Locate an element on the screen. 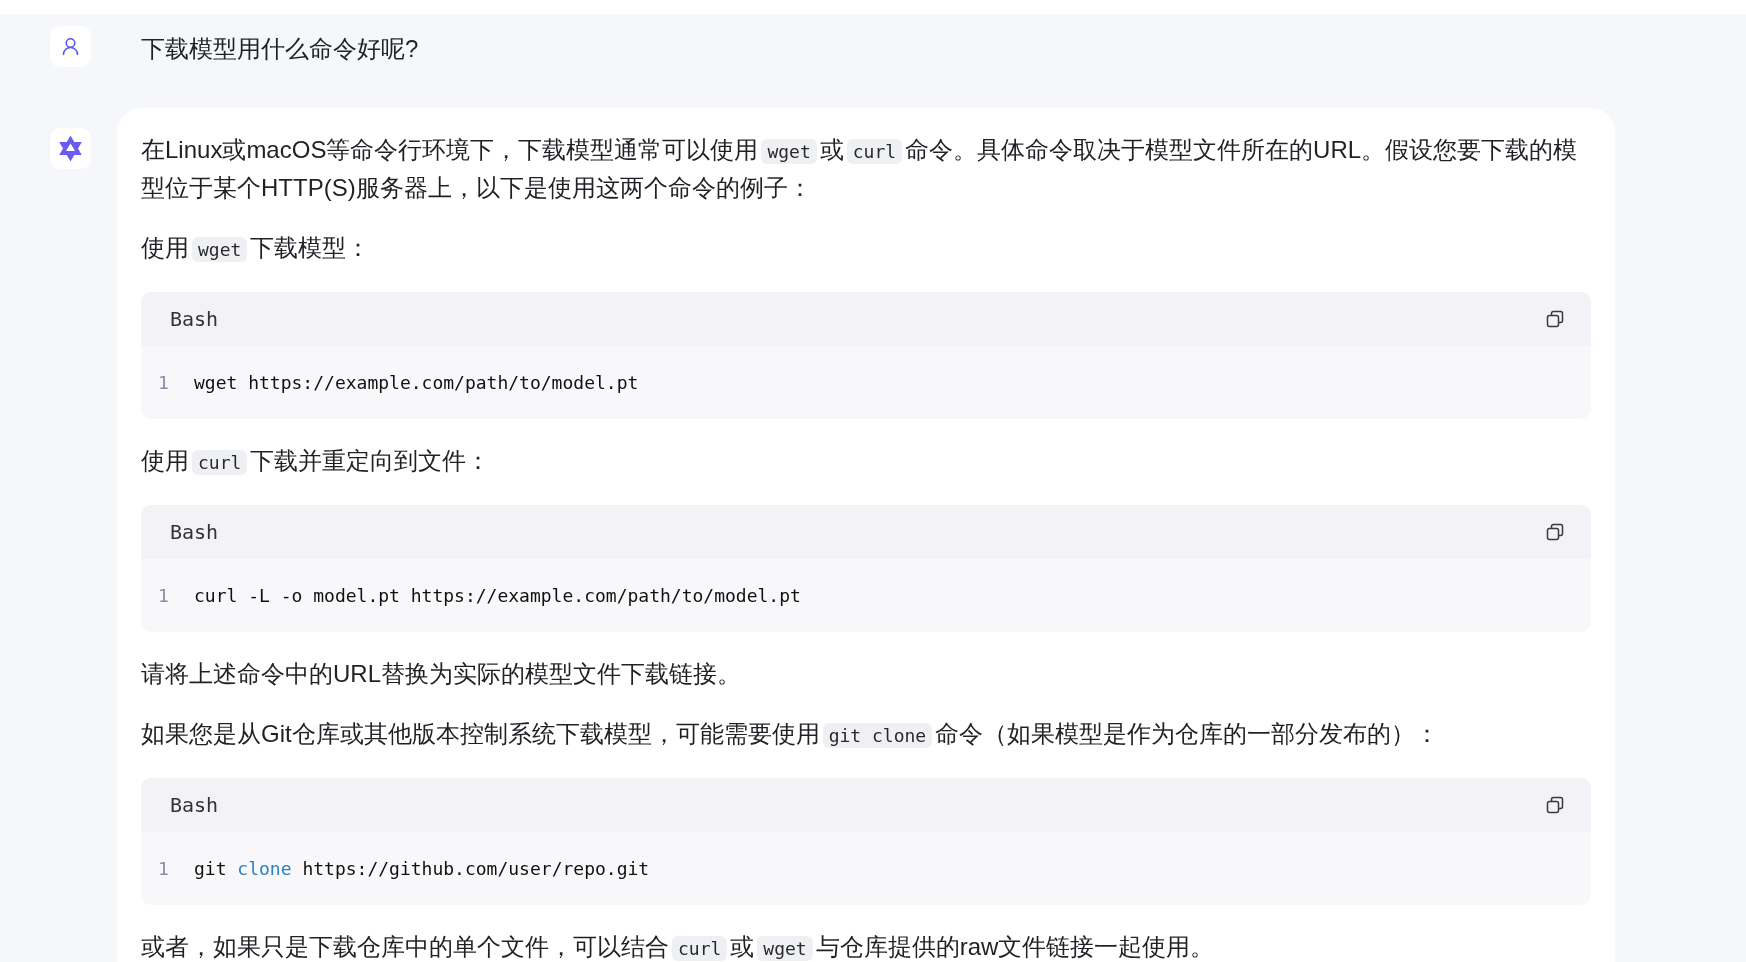 This screenshot has width=1746, height=962. paragraph: 使用 wget 下载模型： is located at coordinates (256, 248).